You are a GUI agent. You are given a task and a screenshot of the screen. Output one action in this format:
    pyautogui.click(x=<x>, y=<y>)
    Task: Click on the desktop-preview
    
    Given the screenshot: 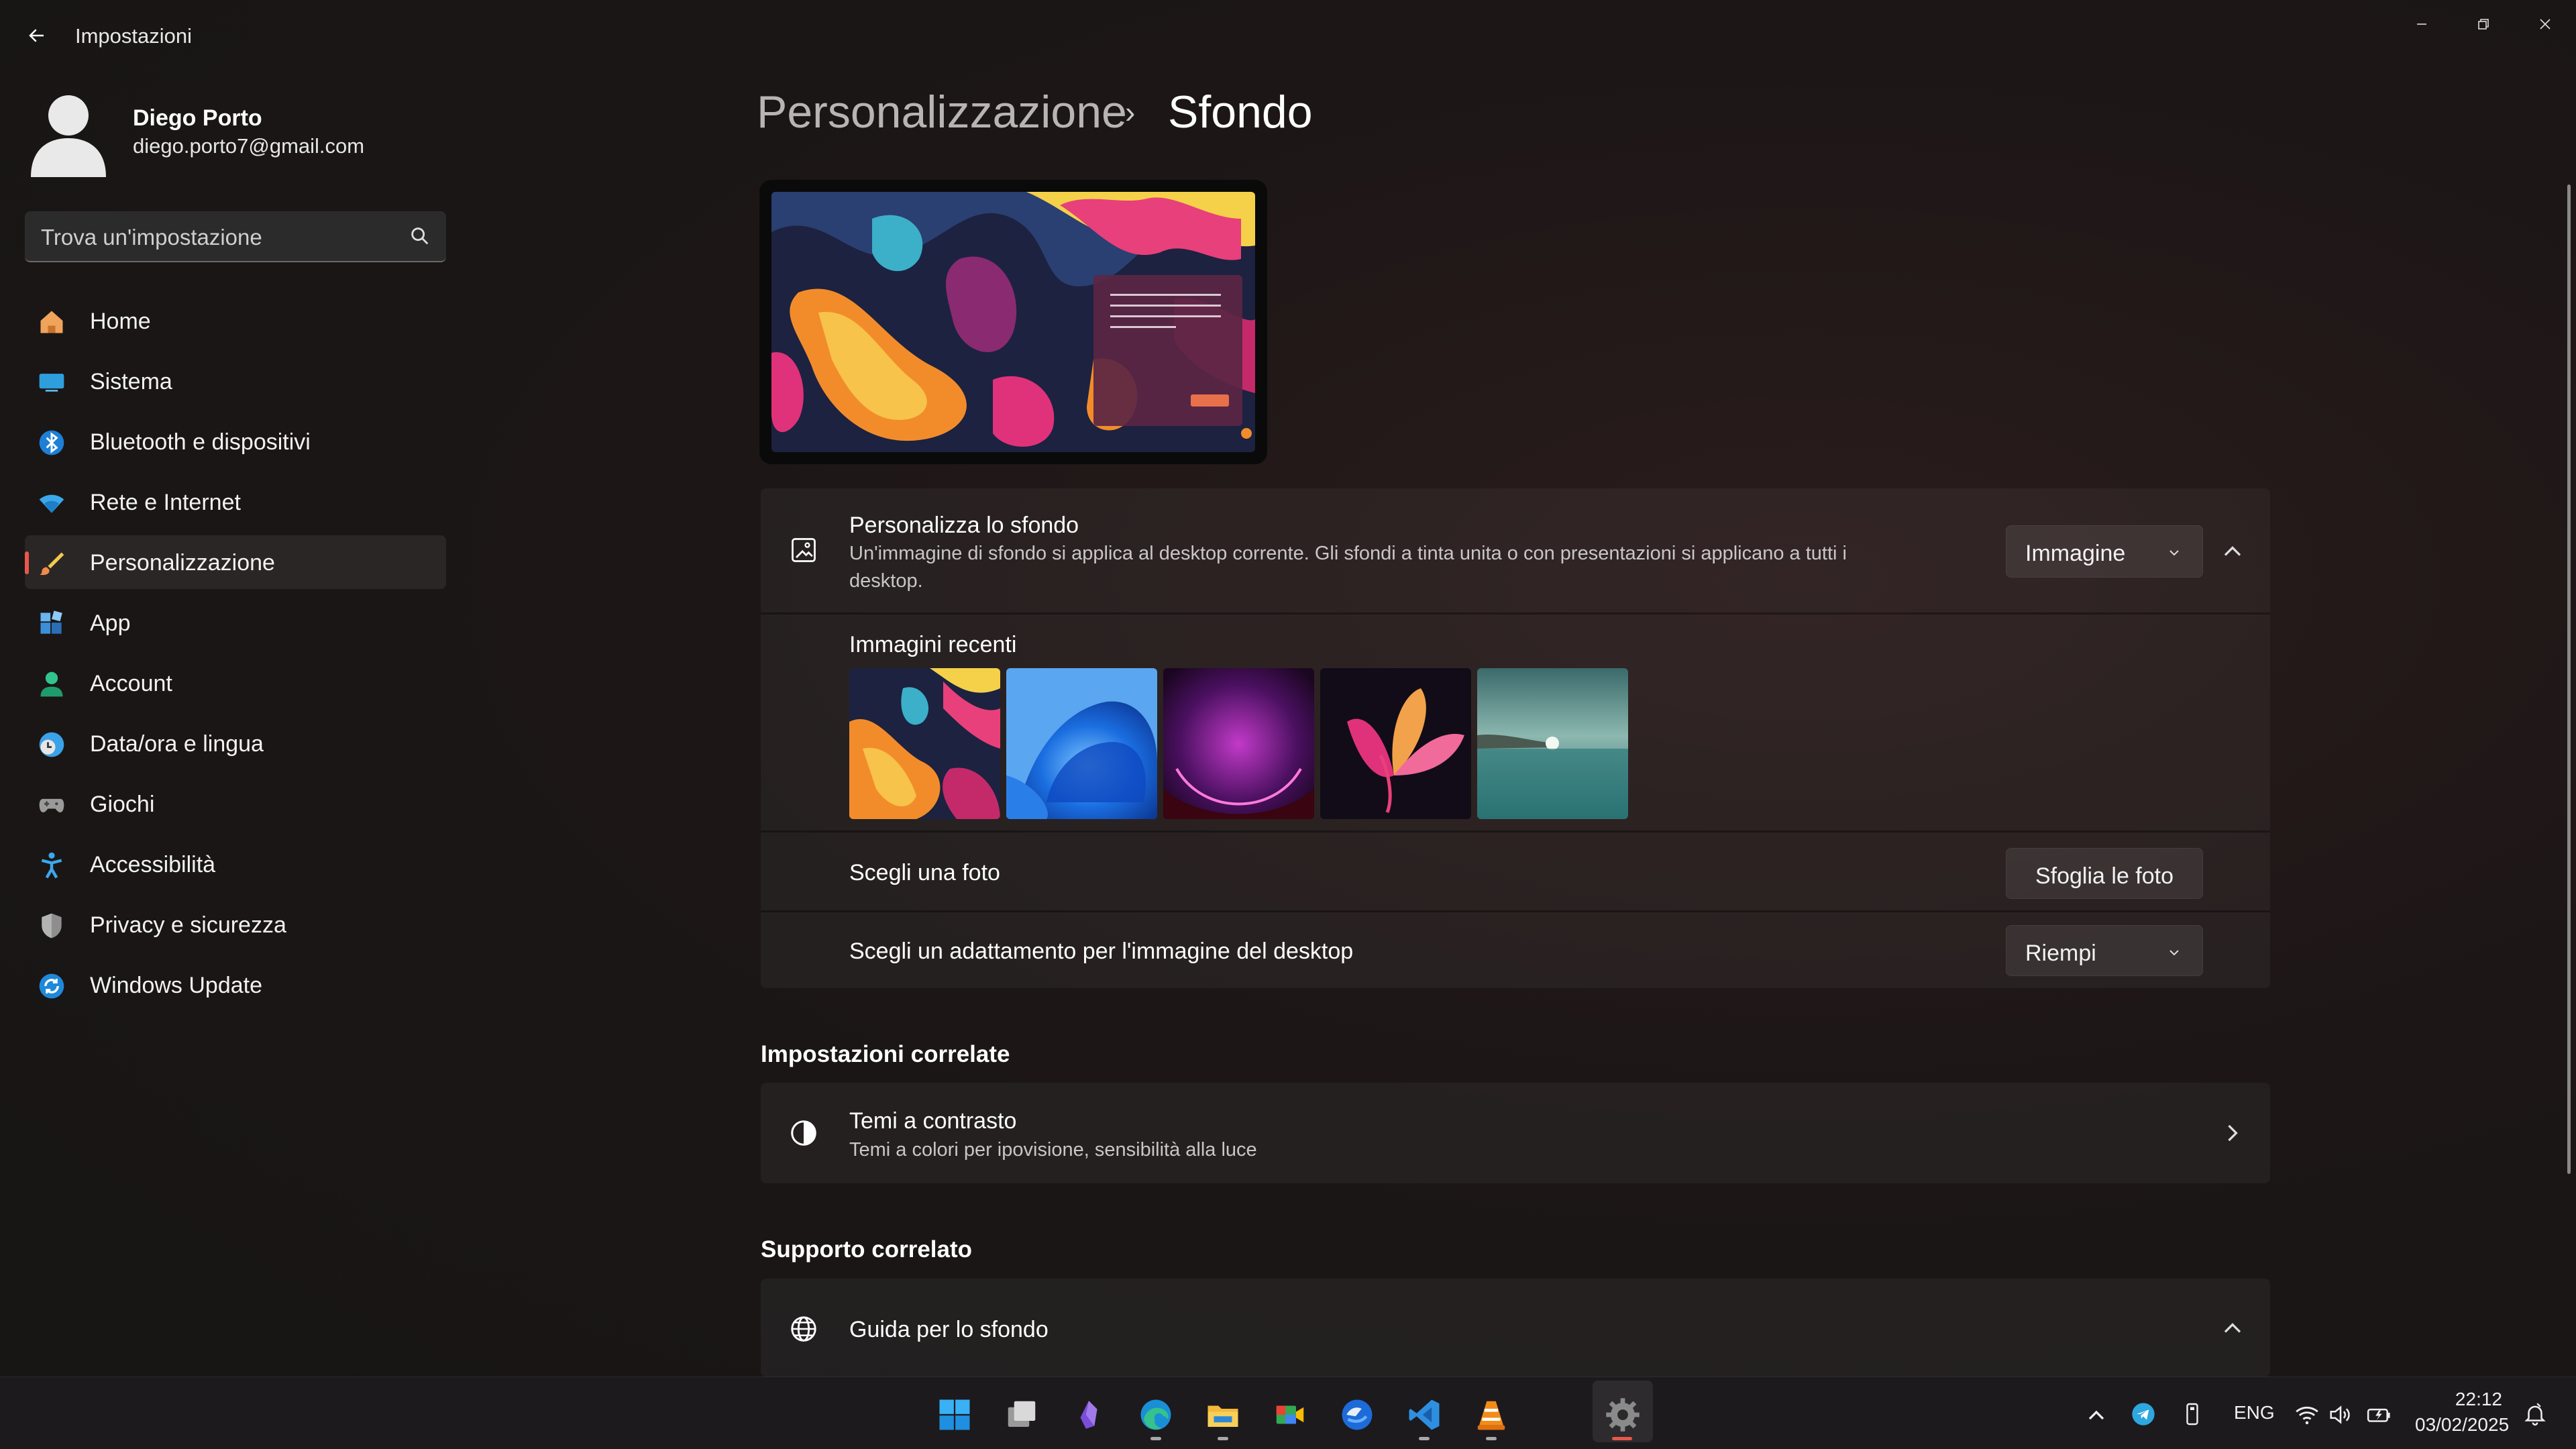 What is the action you would take?
    pyautogui.click(x=1013, y=322)
    